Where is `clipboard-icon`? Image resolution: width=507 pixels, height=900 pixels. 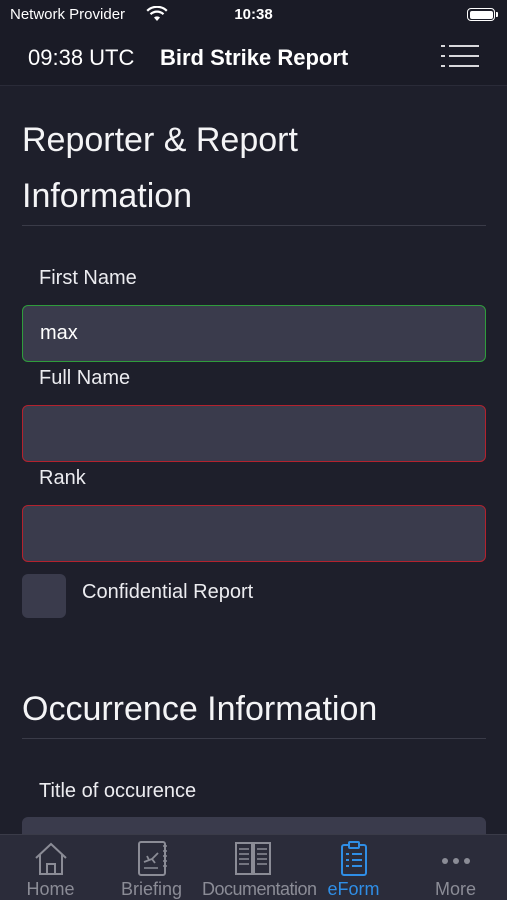
clipboard-icon is located at coordinates (353, 858).